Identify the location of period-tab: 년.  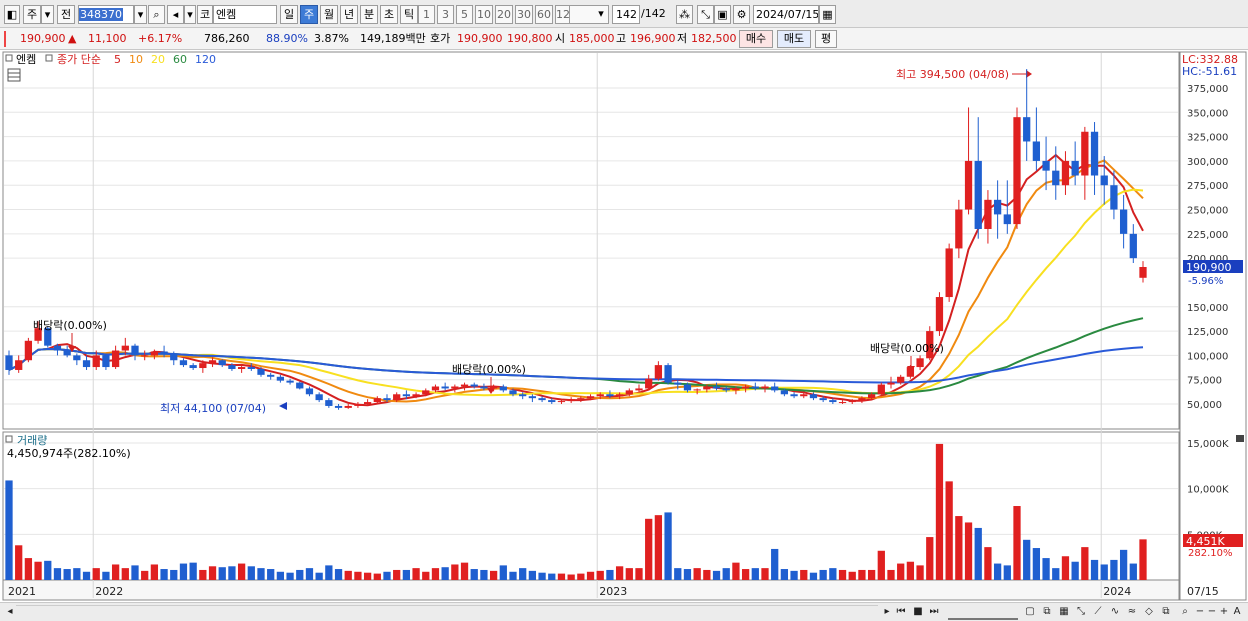
(349, 14).